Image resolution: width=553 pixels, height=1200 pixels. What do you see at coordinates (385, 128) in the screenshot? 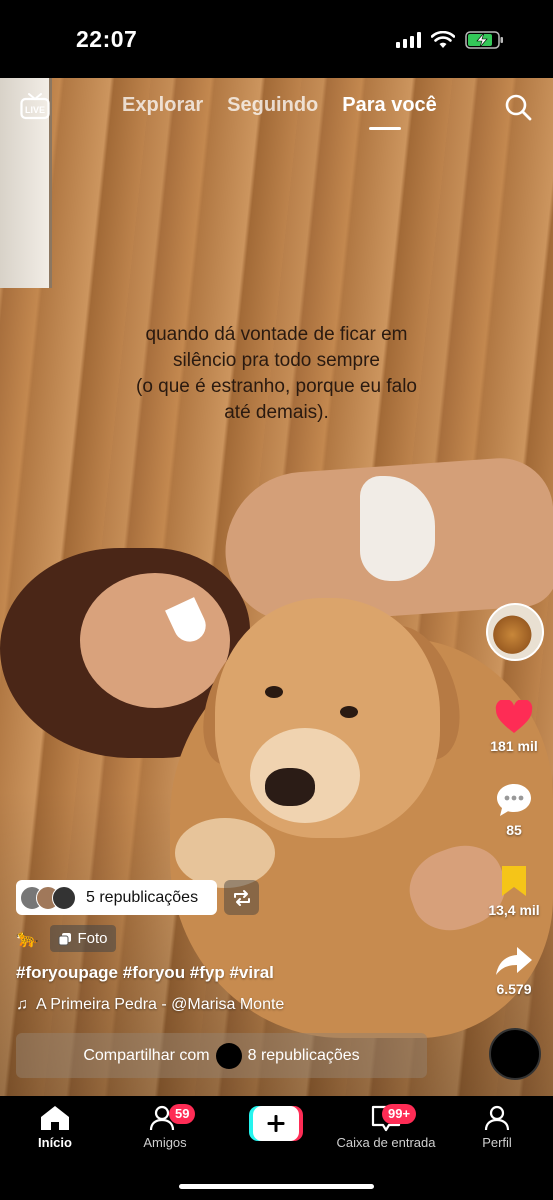
I see `active-tab-indicator` at bounding box center [385, 128].